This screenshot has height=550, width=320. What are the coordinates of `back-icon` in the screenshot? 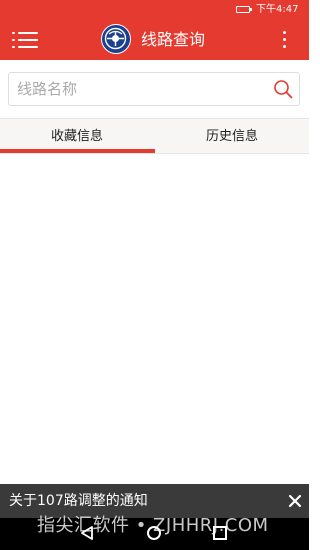 It's located at (87, 535).